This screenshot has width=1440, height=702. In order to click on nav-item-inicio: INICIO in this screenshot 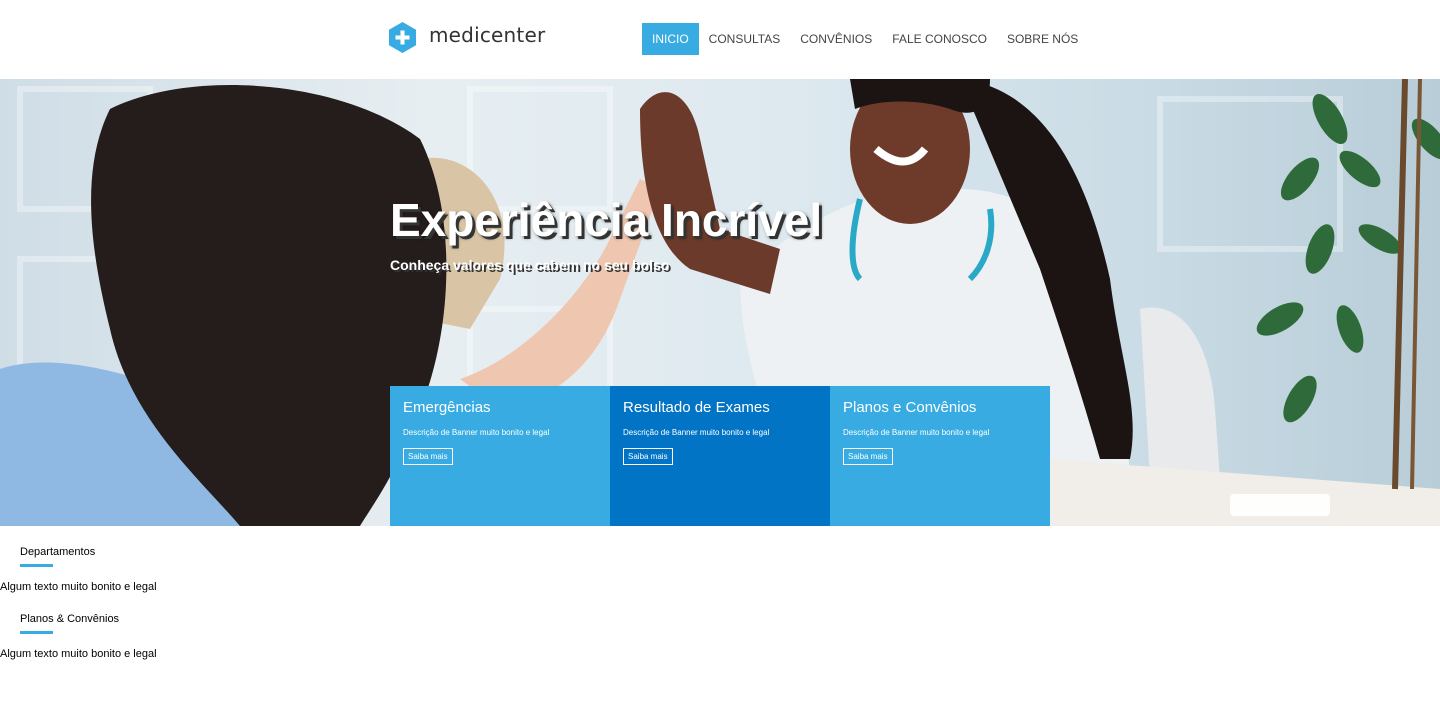, I will do `click(670, 39)`.